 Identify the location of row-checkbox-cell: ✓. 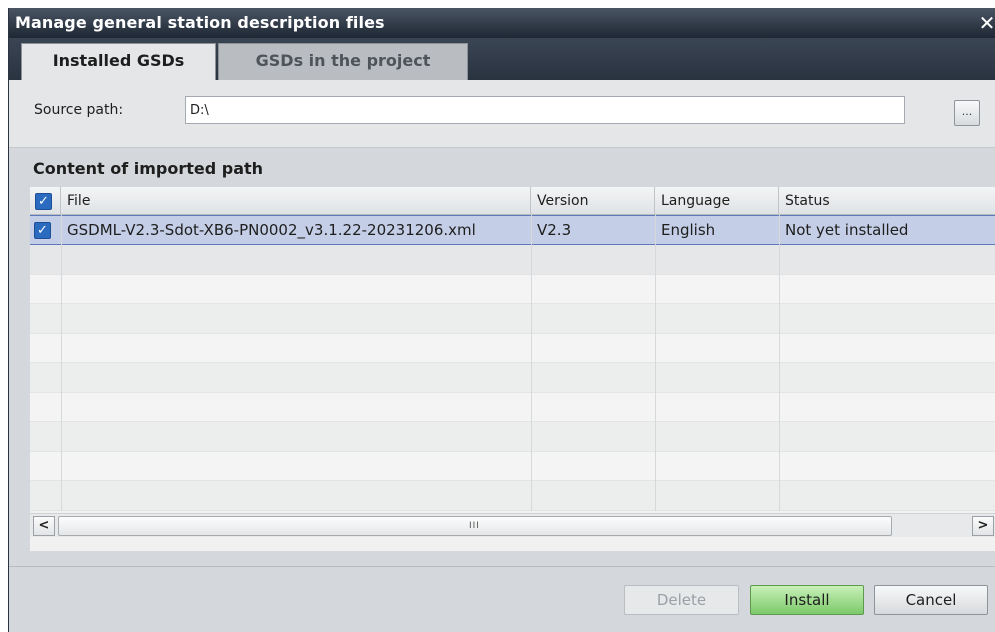
(45, 230).